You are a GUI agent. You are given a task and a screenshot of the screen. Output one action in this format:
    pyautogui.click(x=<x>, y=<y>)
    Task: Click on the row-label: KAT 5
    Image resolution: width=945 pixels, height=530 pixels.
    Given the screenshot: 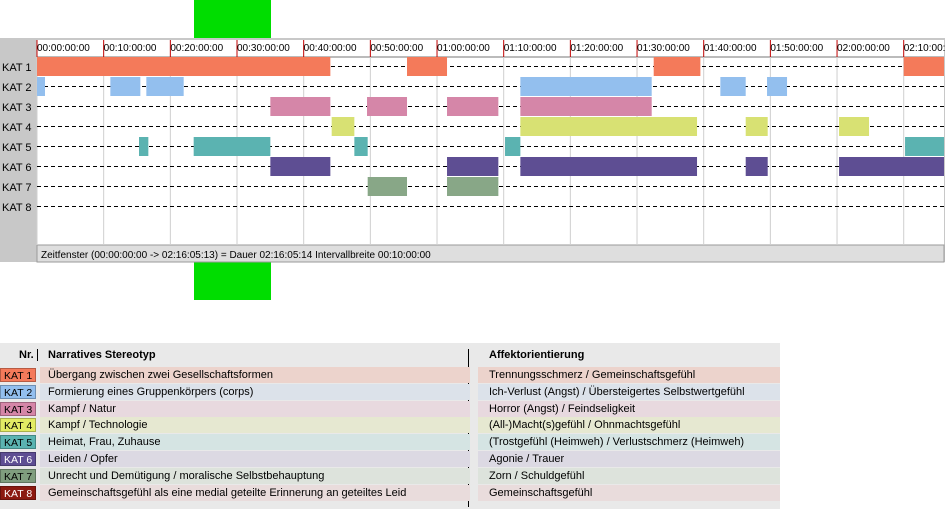 What is the action you would take?
    pyautogui.click(x=17, y=148)
    